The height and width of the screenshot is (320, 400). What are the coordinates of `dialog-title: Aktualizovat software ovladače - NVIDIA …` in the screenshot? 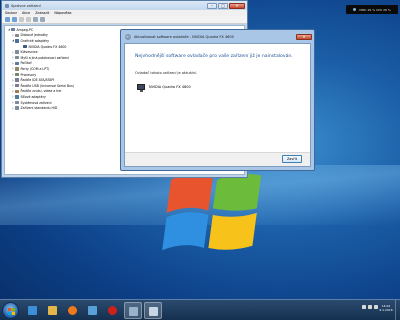 It's located at (184, 36).